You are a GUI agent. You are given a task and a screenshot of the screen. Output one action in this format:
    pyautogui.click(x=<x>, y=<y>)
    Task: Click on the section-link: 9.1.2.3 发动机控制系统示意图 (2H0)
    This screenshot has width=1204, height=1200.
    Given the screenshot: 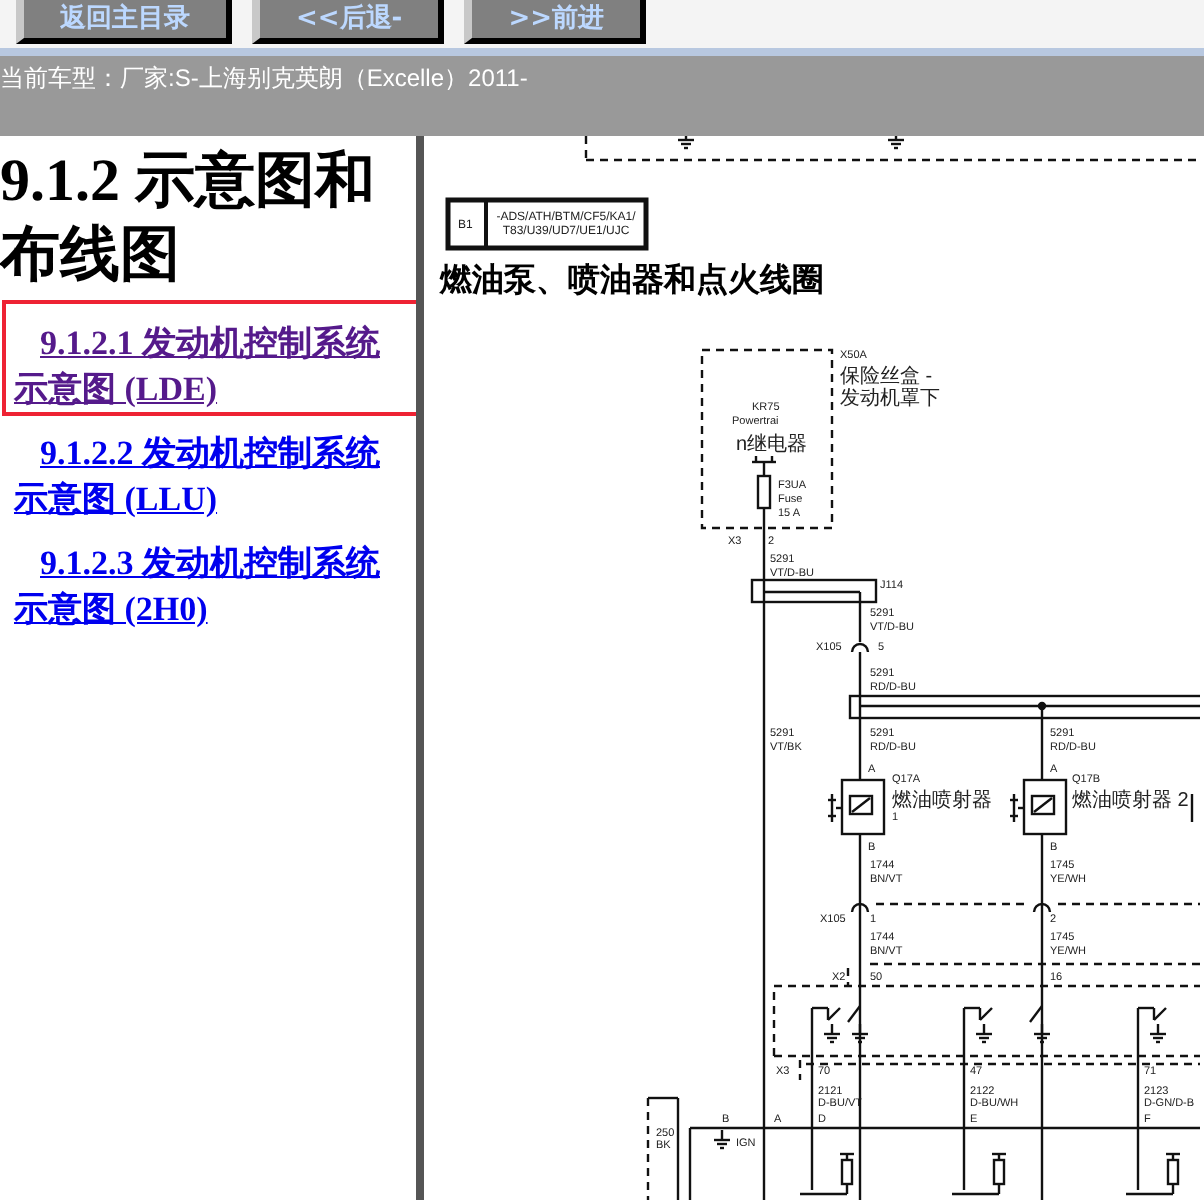 What is the action you would take?
    pyautogui.click(x=201, y=586)
    